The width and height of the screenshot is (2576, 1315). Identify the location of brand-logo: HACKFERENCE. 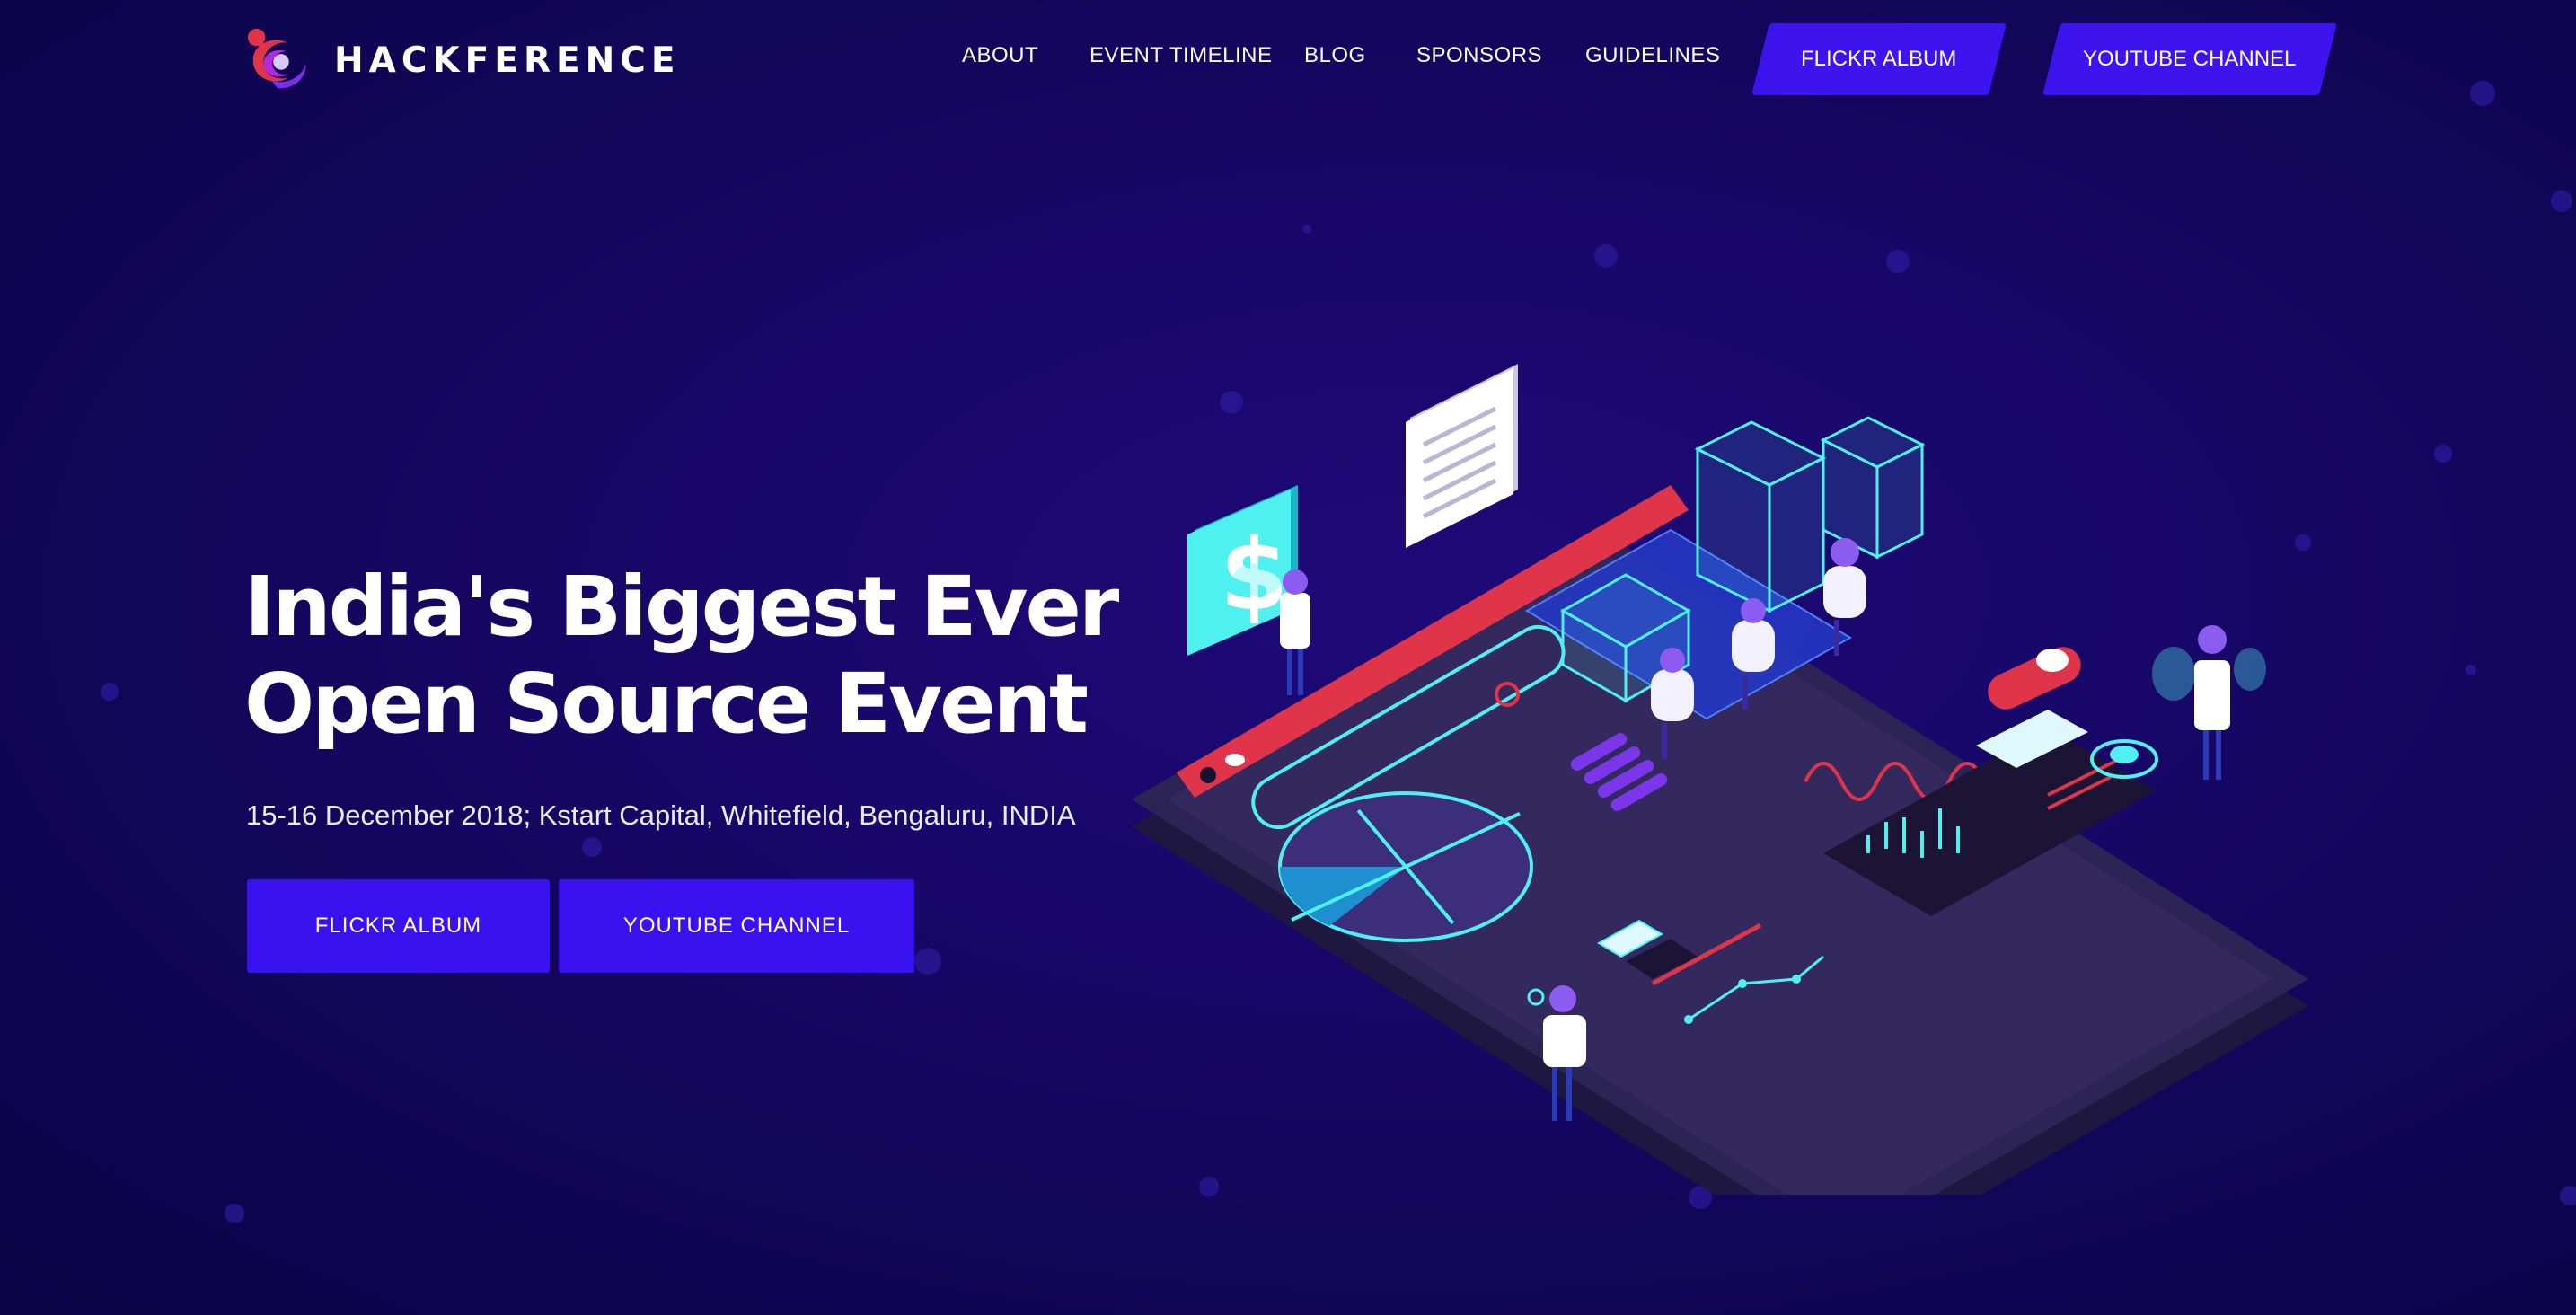
(462, 60).